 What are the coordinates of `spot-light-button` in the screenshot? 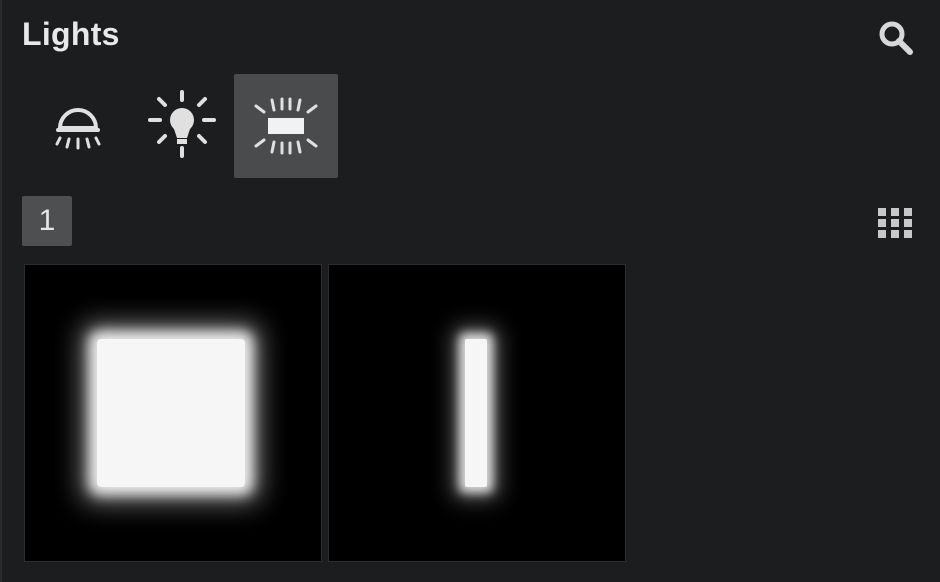 It's located at (78, 126).